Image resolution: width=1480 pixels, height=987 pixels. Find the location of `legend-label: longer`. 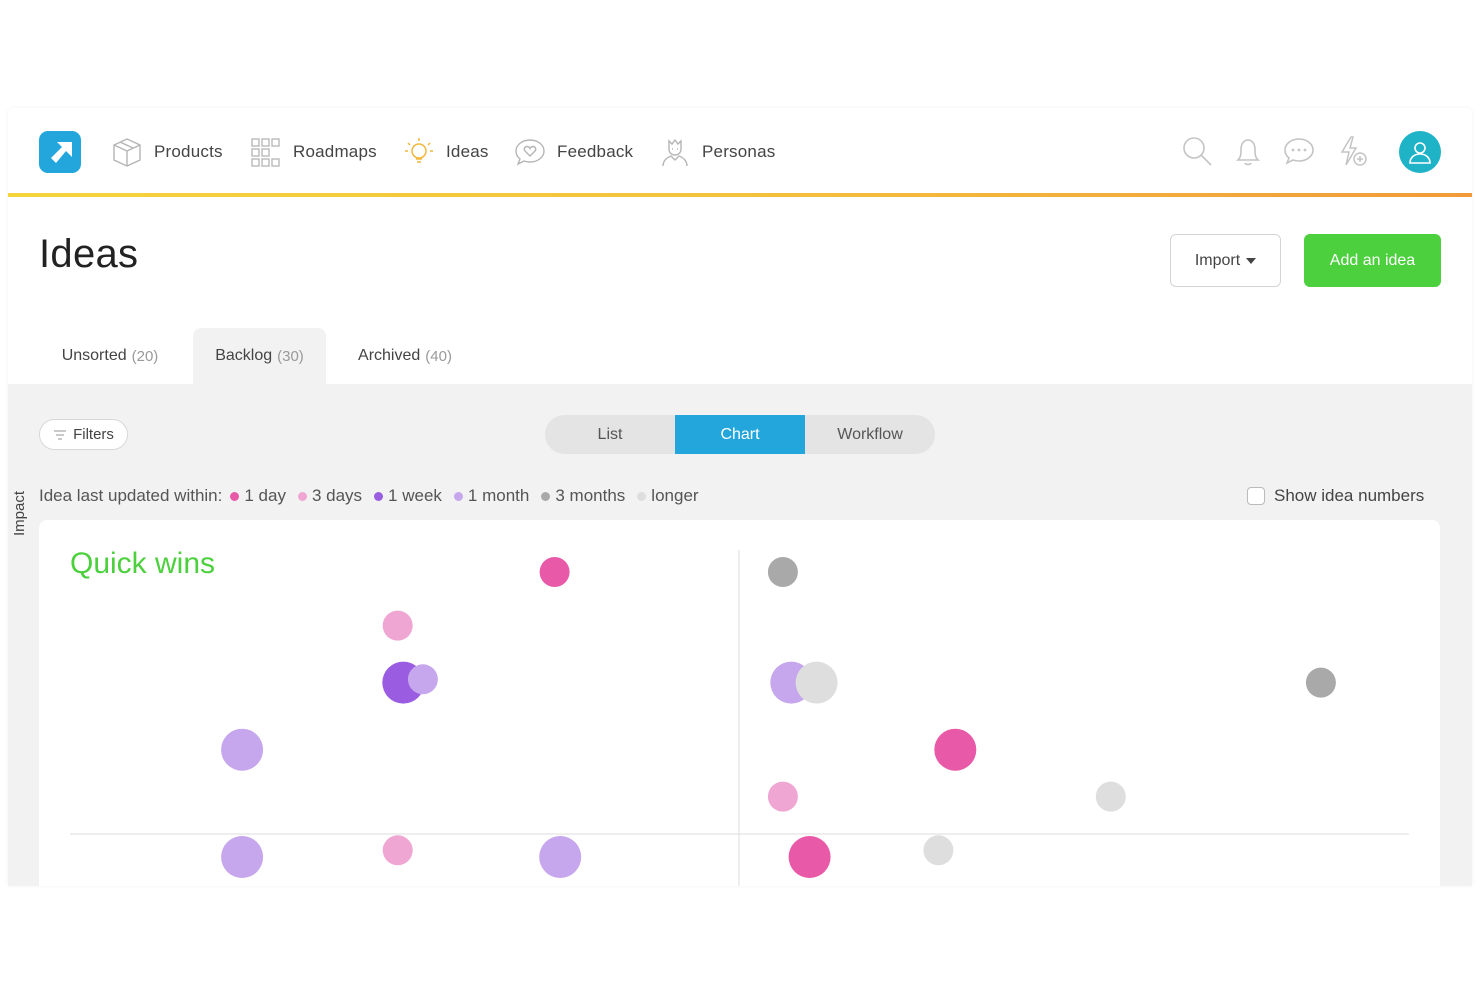

legend-label: longer is located at coordinates (675, 495).